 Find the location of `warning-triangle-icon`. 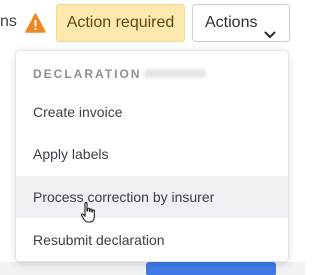

warning-triangle-icon is located at coordinates (35, 23).